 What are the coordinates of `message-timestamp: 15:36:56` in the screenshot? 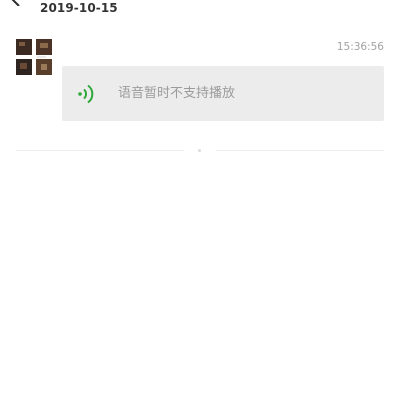 It's located at (360, 47).